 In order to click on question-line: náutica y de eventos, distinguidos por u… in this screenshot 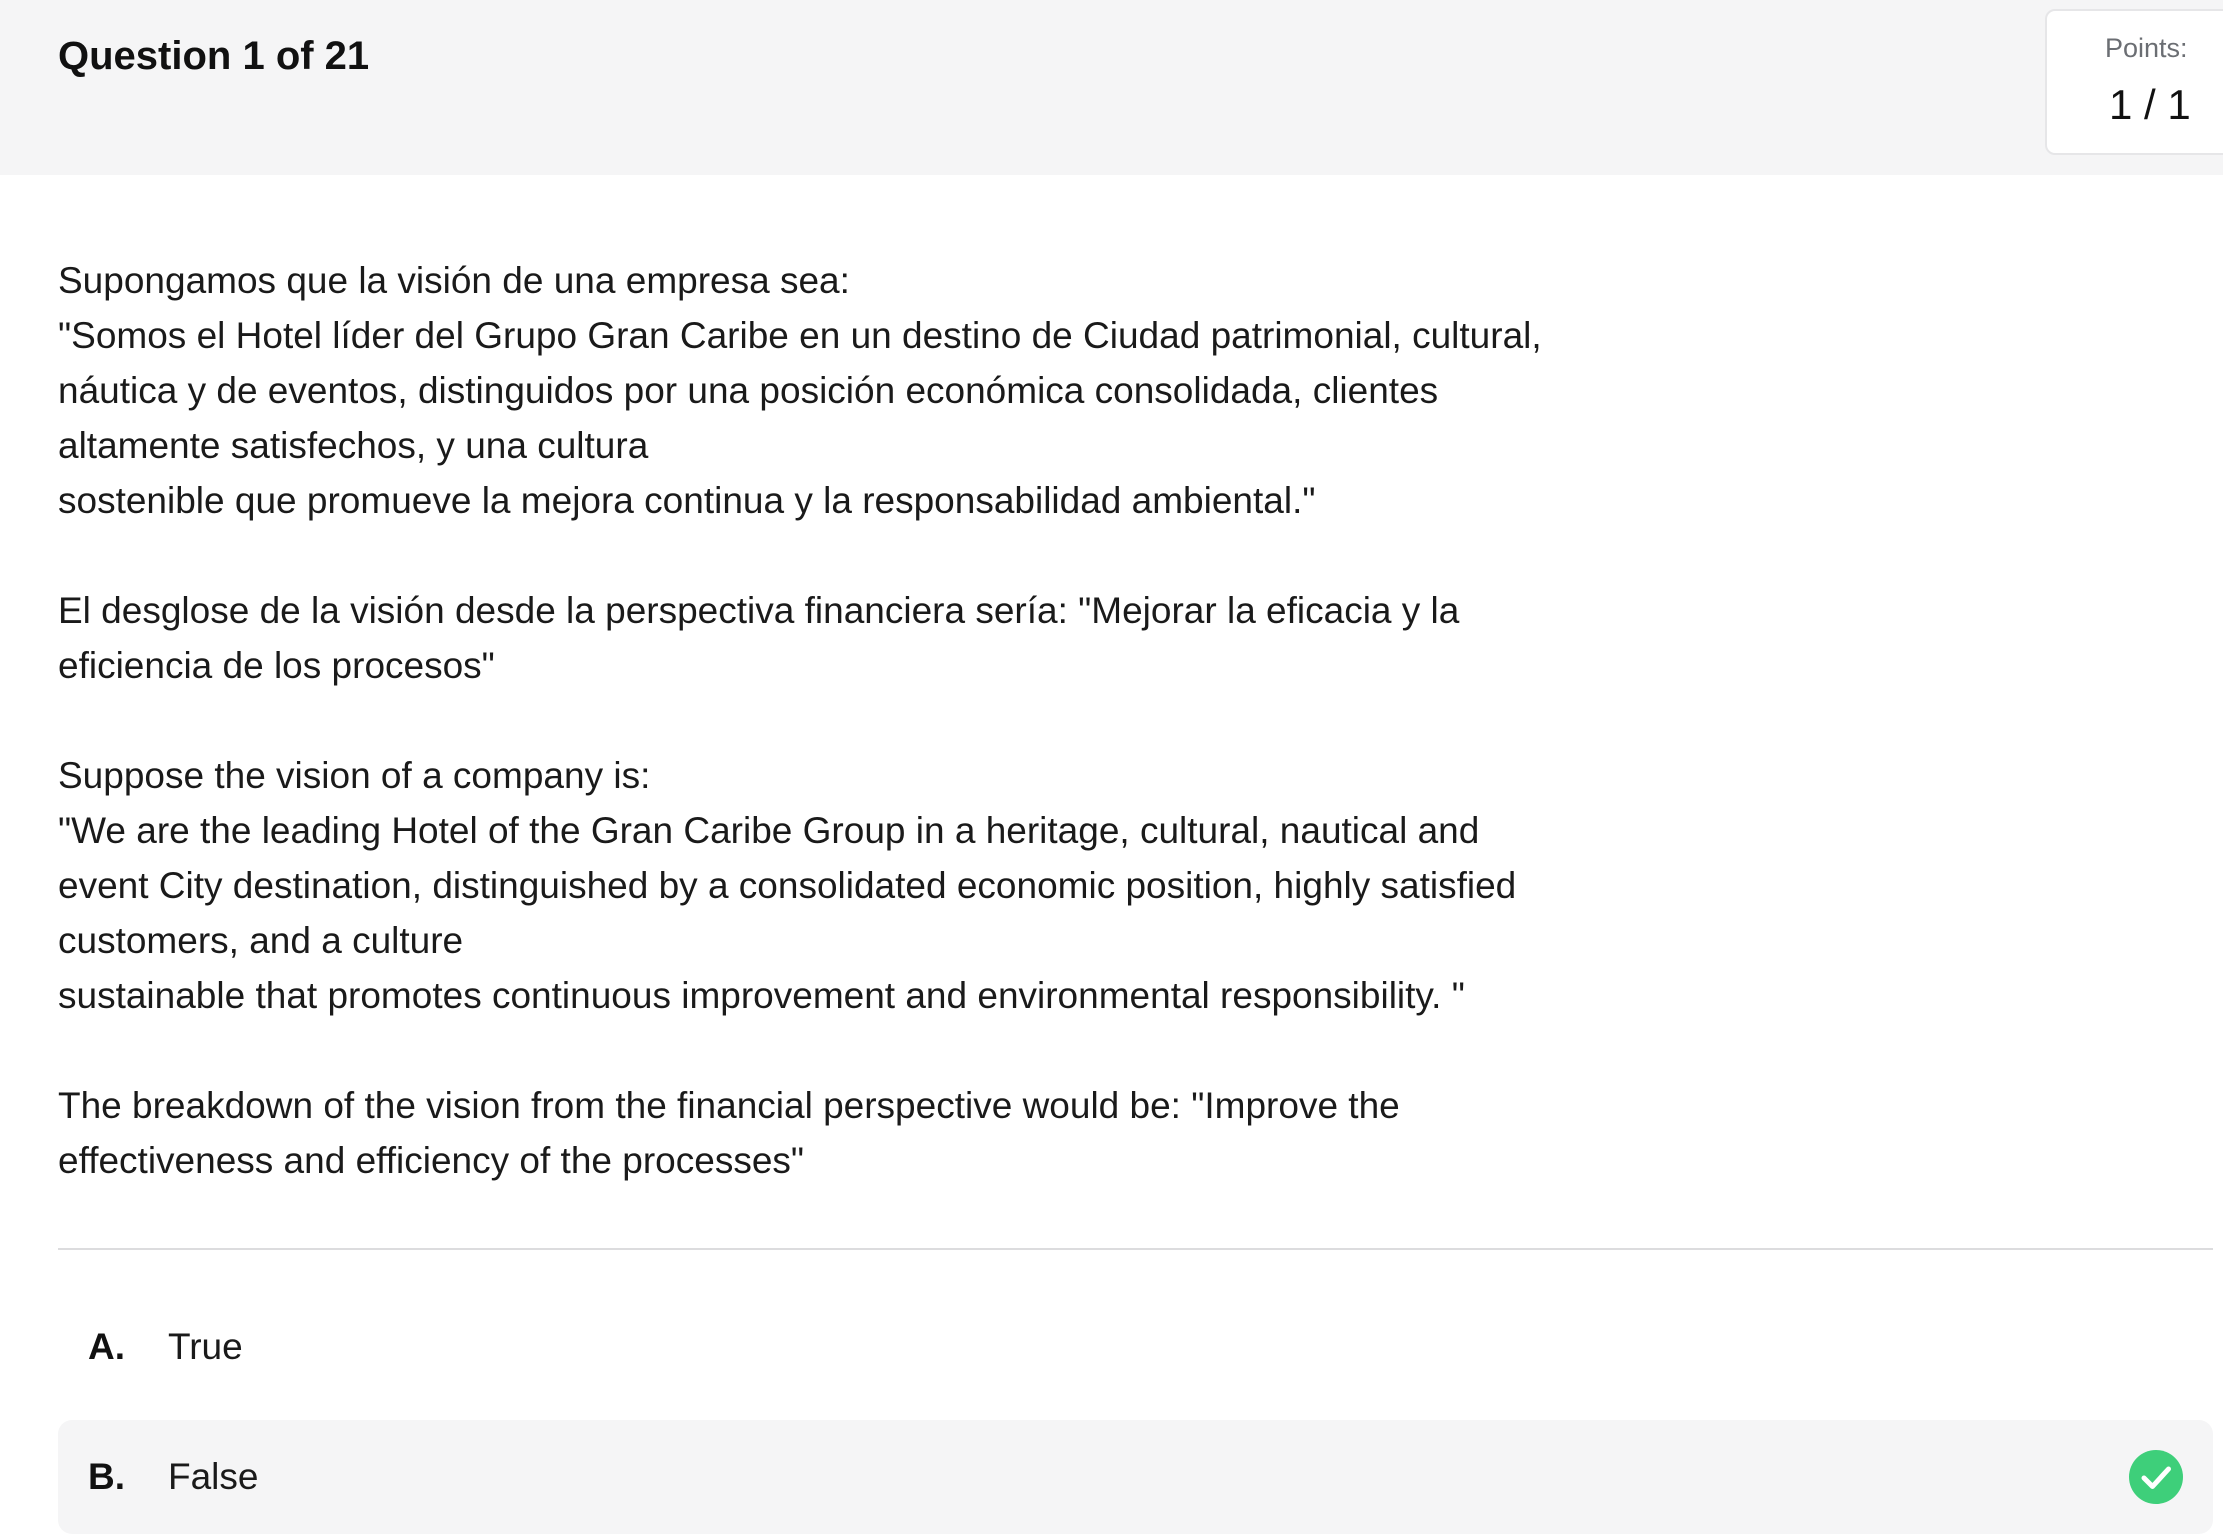, I will do `click(748, 390)`.